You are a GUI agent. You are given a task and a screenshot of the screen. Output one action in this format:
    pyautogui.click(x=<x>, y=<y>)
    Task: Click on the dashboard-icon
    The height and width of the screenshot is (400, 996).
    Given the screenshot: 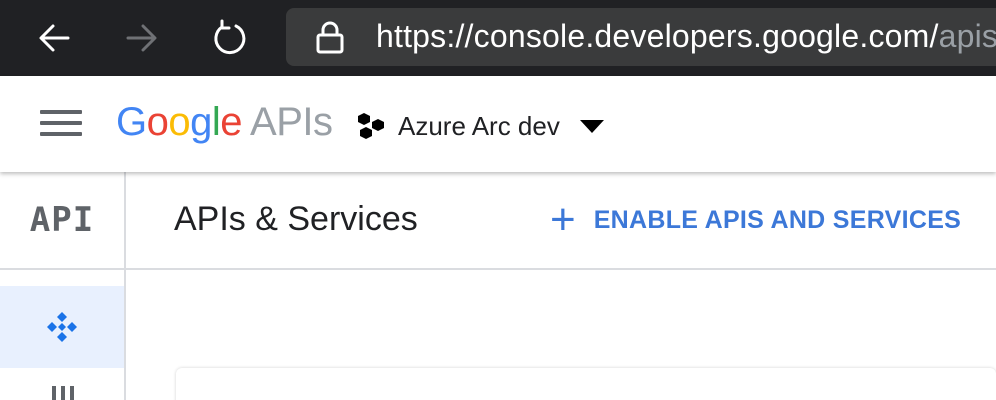 What is the action you would take?
    pyautogui.click(x=62, y=327)
    